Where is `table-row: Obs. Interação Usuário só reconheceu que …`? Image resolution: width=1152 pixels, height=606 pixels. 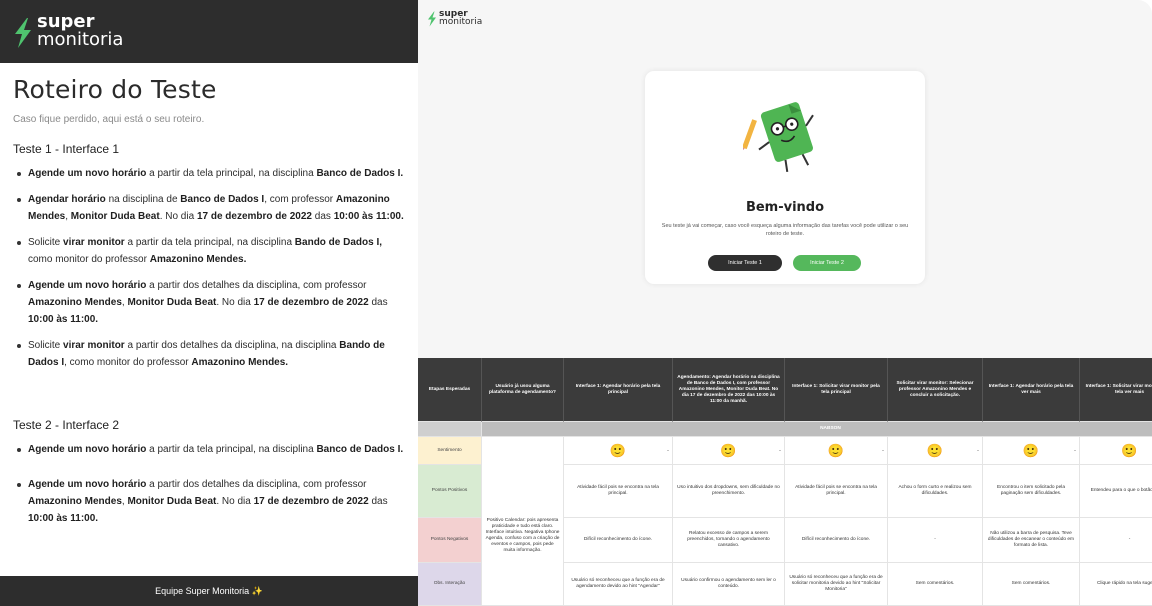 table-row: Obs. Interação Usuário só reconheceu que … is located at coordinates (785, 584).